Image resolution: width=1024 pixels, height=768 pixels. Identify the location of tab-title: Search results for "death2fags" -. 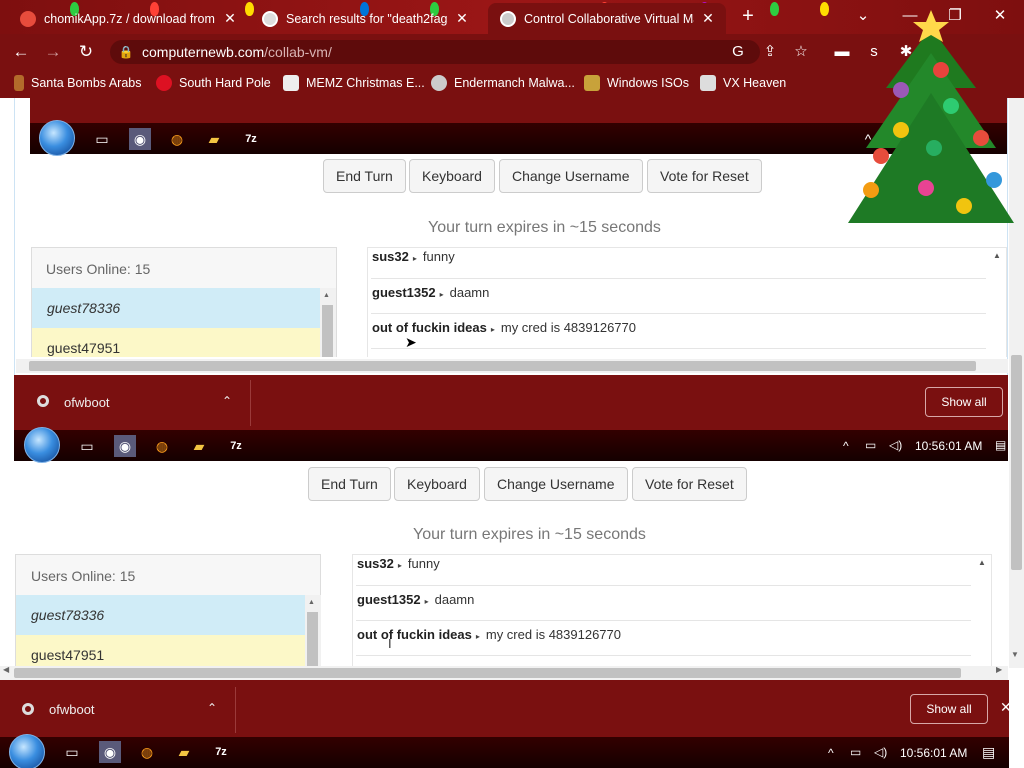
(367, 18).